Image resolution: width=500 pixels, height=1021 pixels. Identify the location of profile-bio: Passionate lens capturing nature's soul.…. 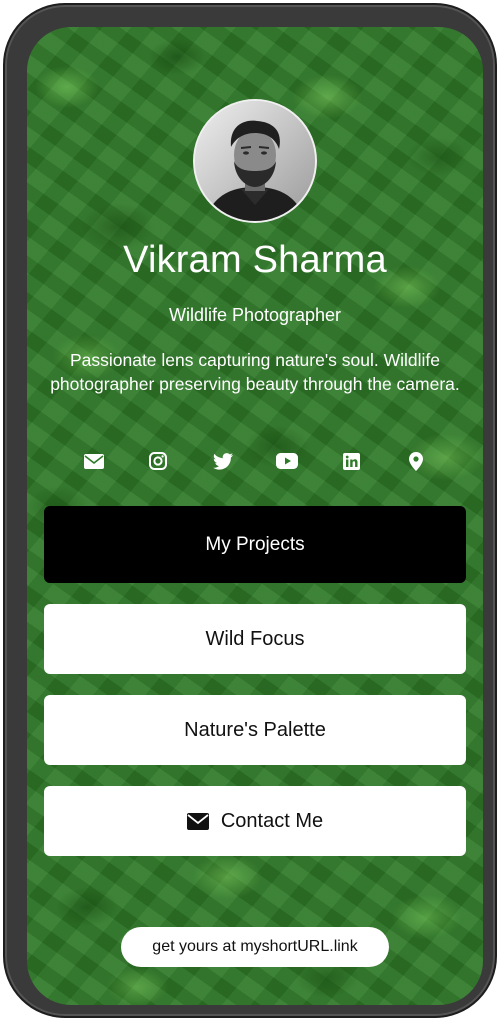
(255, 372).